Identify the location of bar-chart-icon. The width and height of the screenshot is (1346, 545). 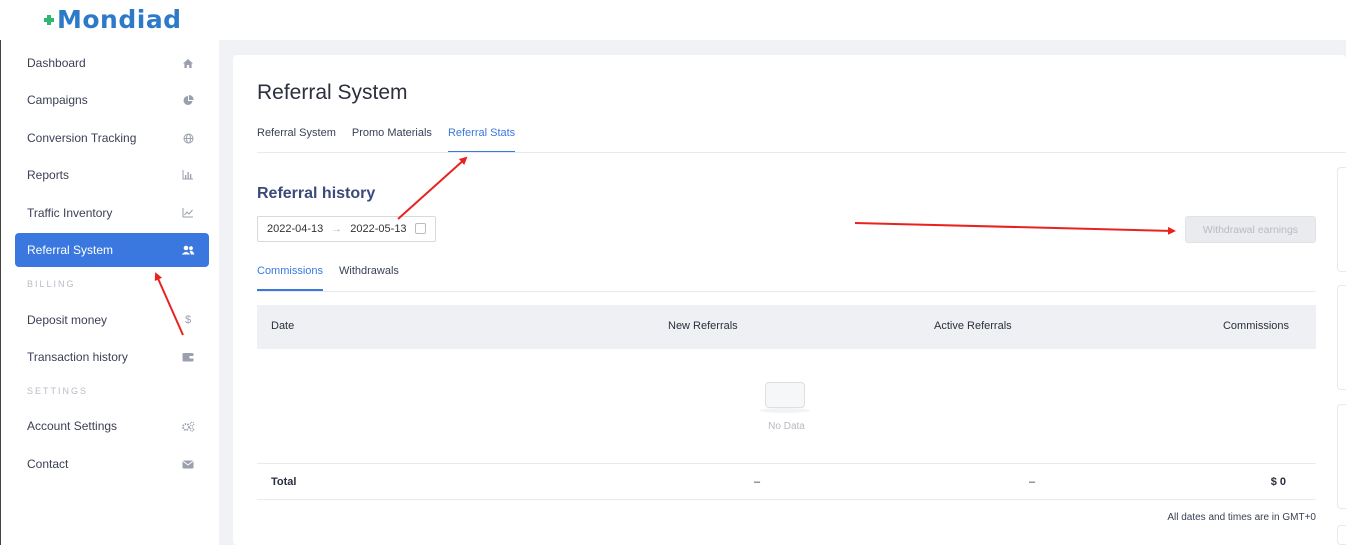
(188, 175).